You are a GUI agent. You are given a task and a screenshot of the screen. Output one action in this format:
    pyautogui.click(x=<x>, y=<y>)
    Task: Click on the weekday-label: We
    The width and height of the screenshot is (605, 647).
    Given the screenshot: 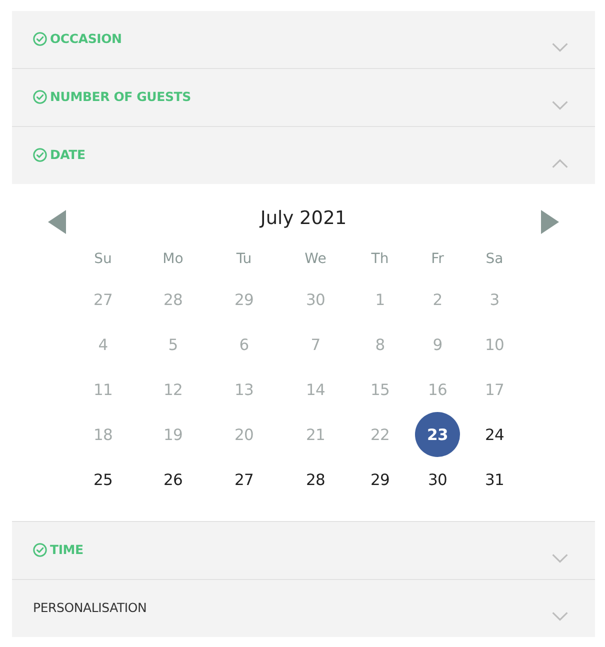 What is the action you would take?
    pyautogui.click(x=315, y=259)
    